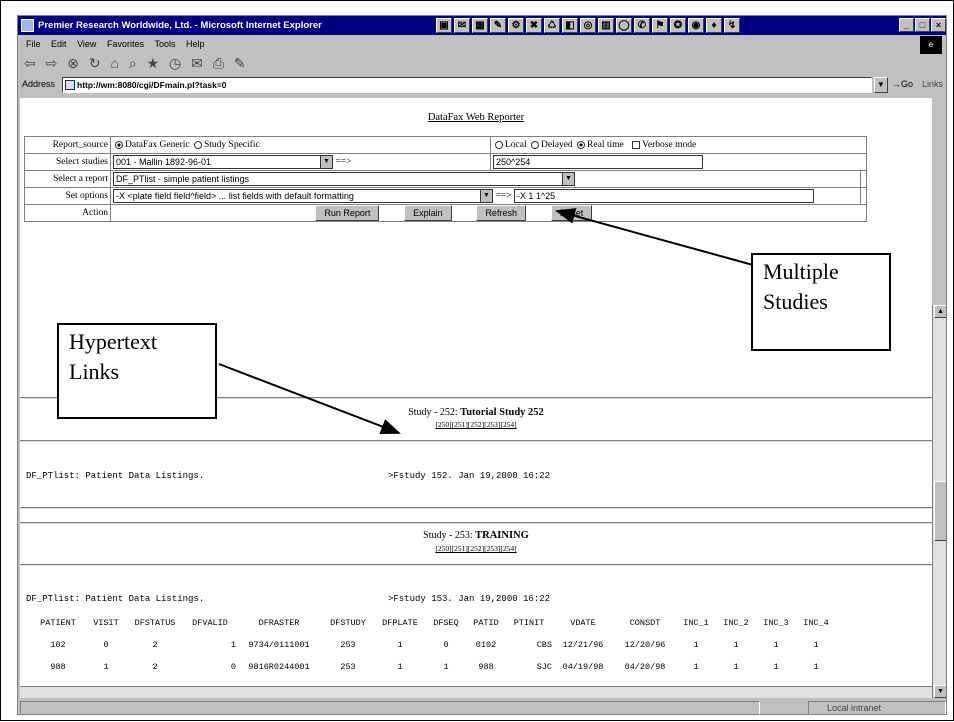 The image size is (954, 722). What do you see at coordinates (175, 63) in the screenshot?
I see `history-icon: ◷` at bounding box center [175, 63].